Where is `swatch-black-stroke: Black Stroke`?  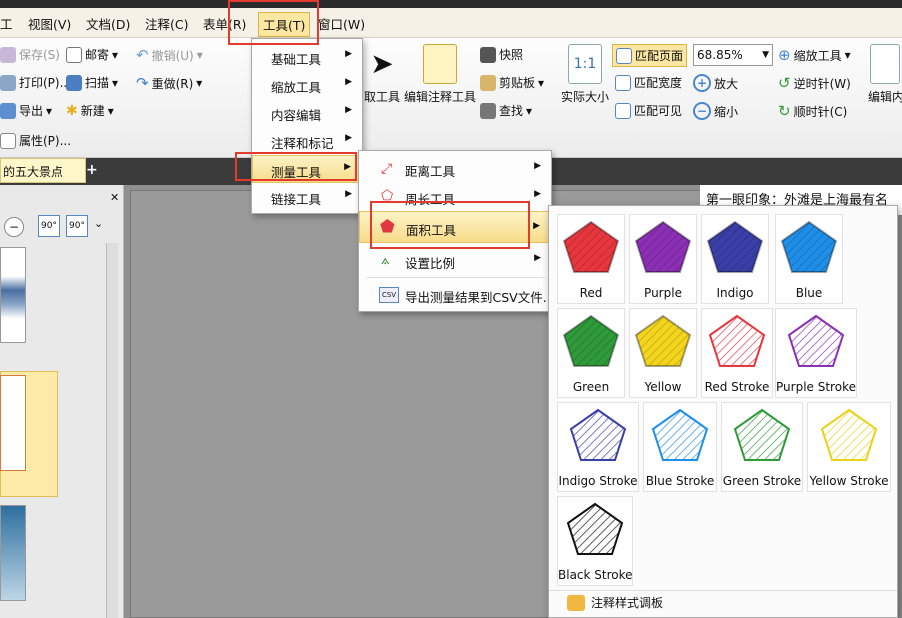 swatch-black-stroke: Black Stroke is located at coordinates (595, 541).